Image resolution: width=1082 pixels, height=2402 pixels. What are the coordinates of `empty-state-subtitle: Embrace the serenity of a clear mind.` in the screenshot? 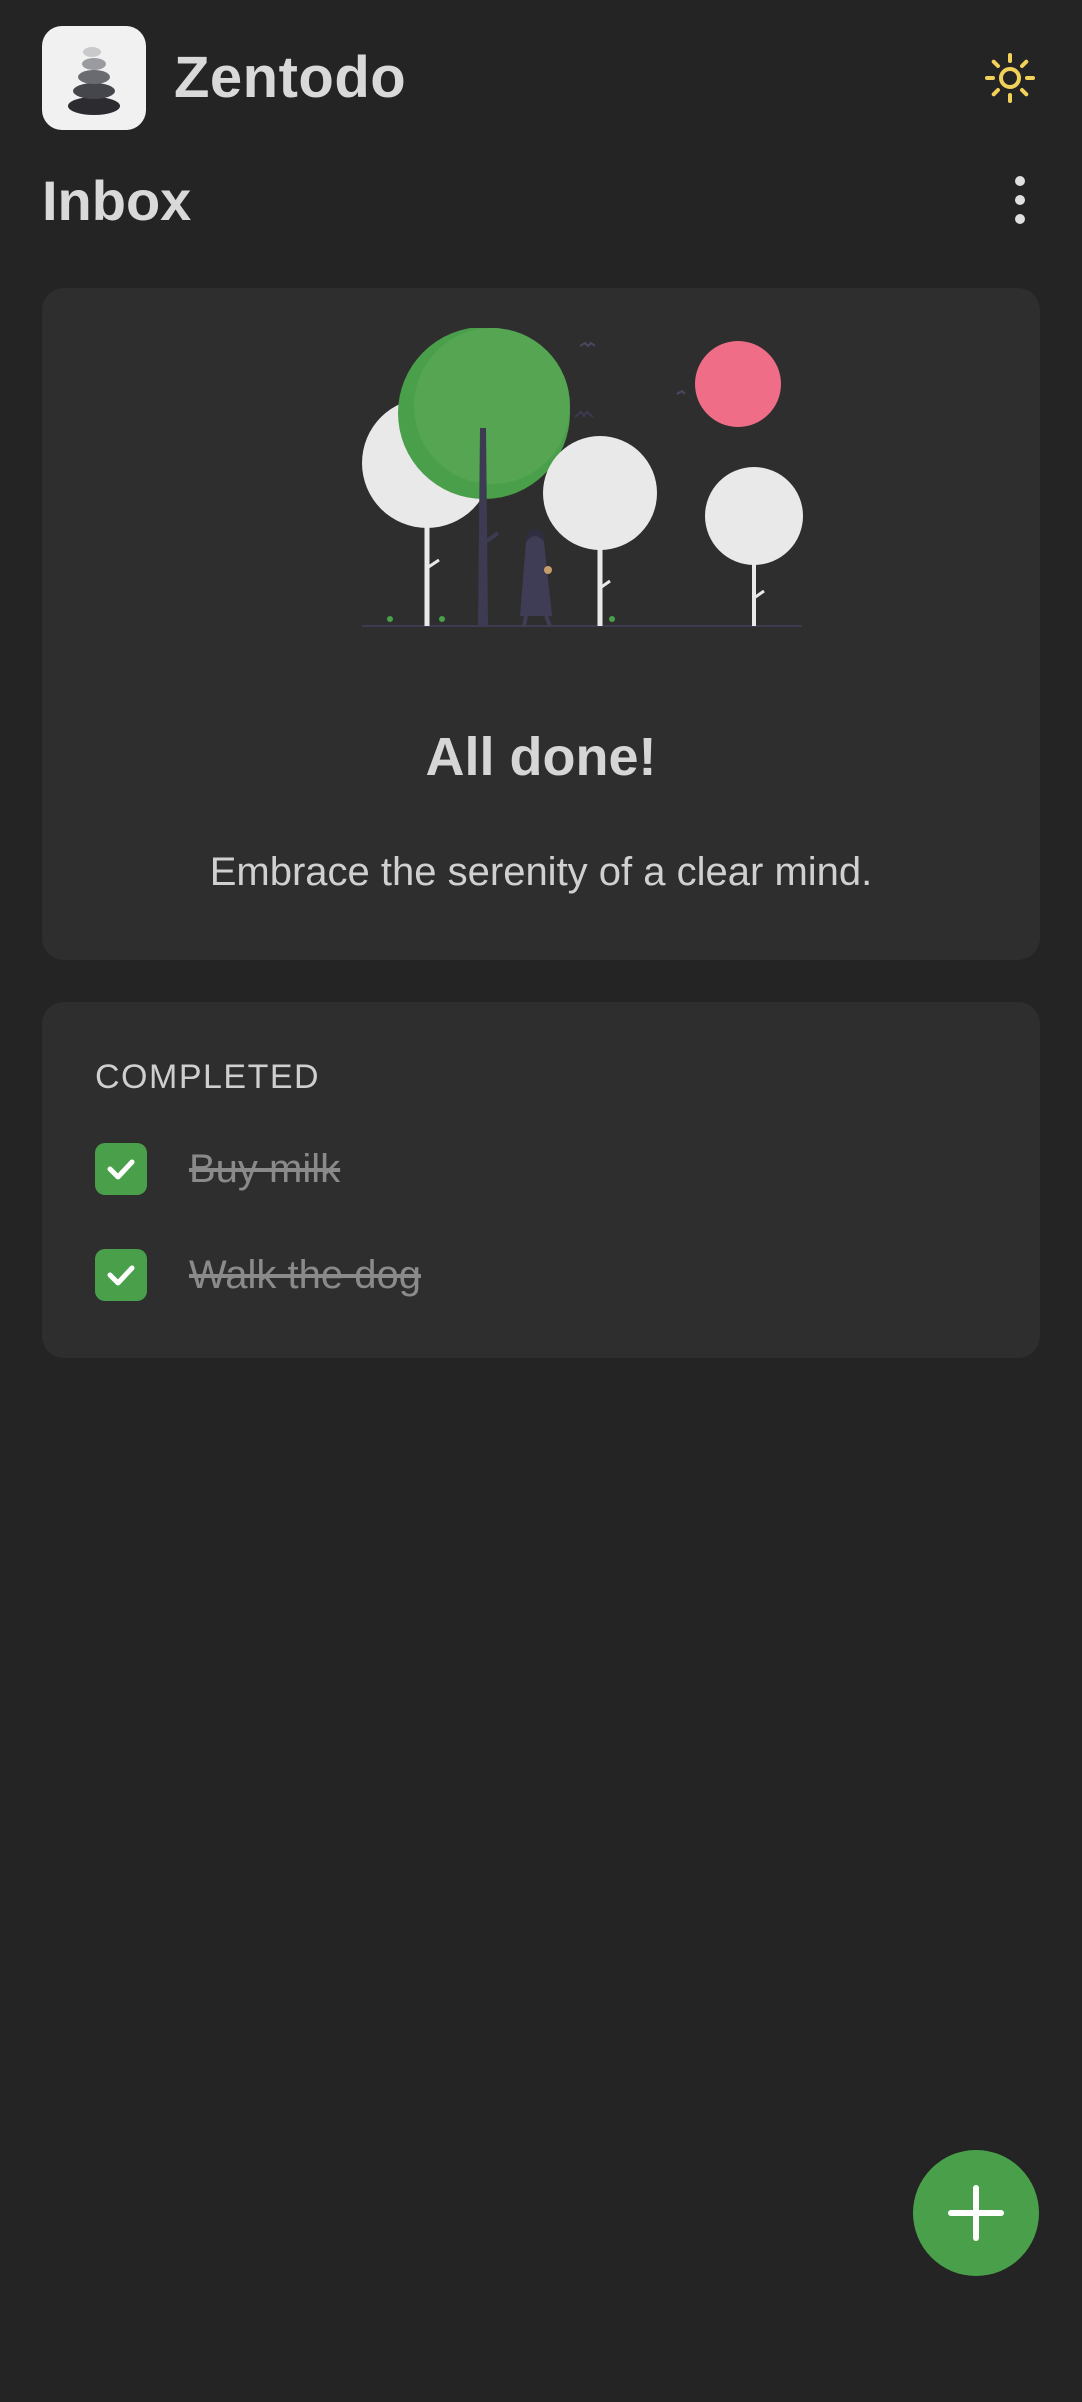 It's located at (541, 872).